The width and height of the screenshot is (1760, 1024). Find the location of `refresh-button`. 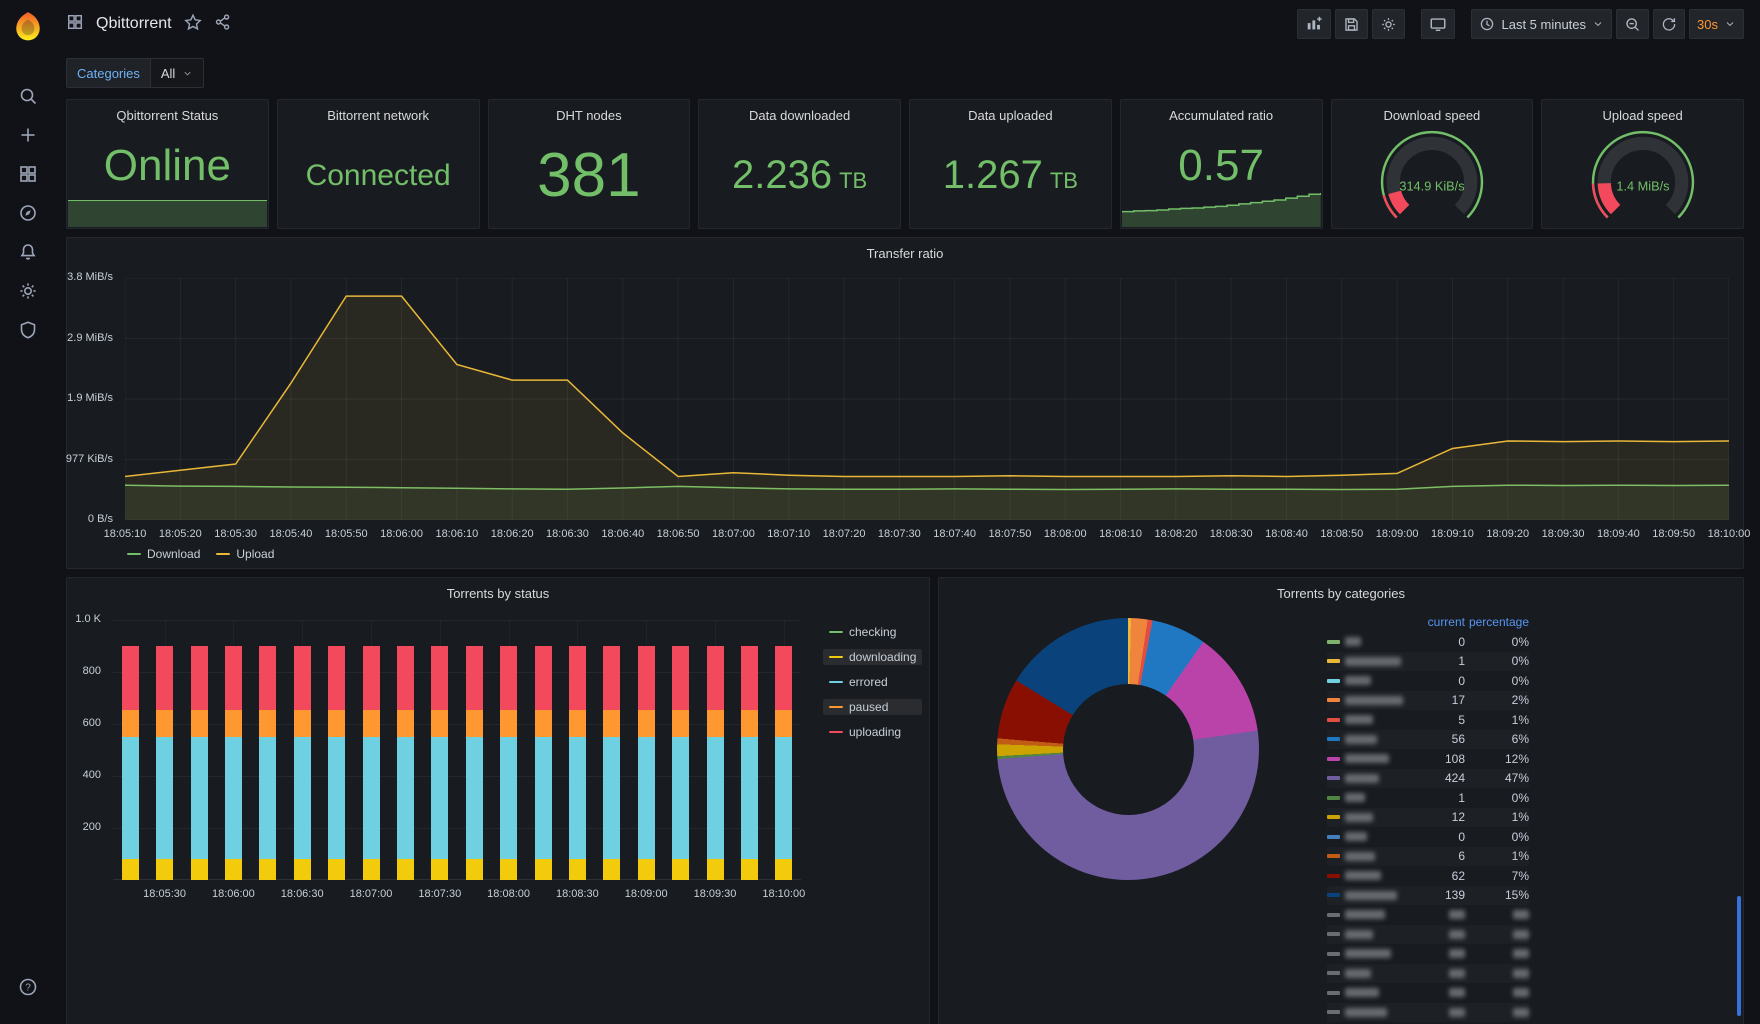

refresh-button is located at coordinates (1669, 24).